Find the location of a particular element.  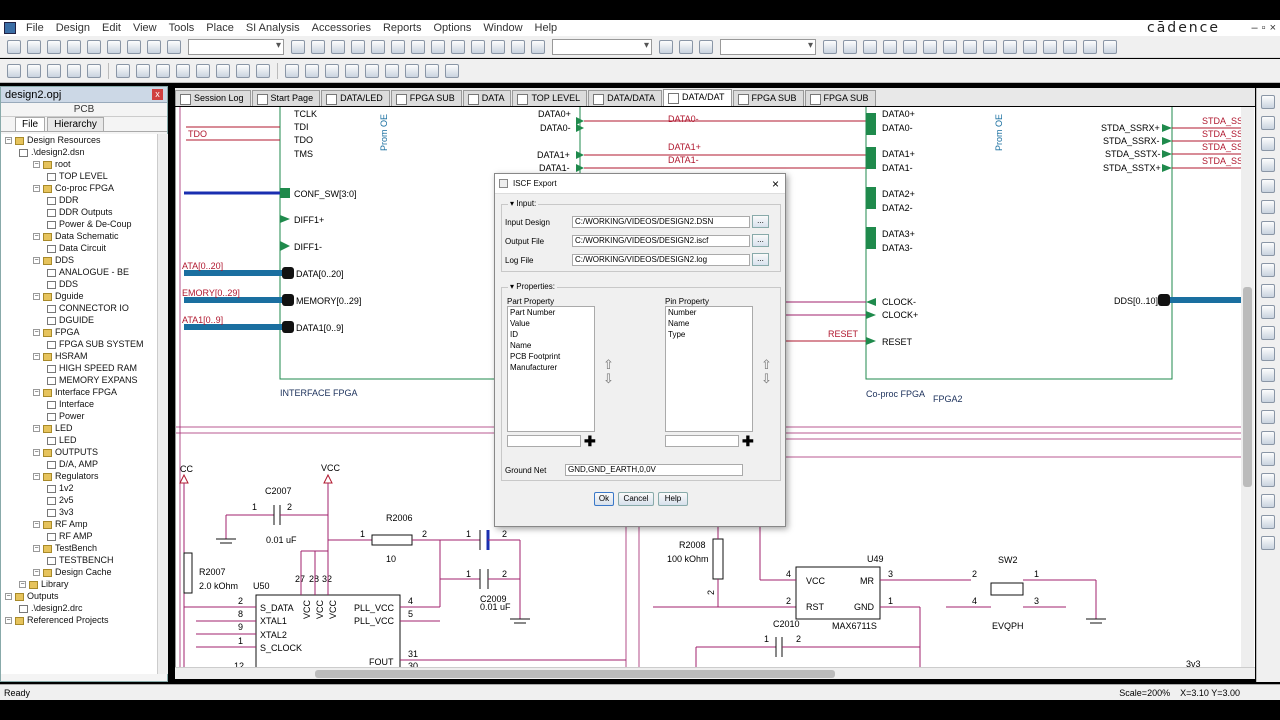

tree-item: 3v3 is located at coordinates (79, 512).